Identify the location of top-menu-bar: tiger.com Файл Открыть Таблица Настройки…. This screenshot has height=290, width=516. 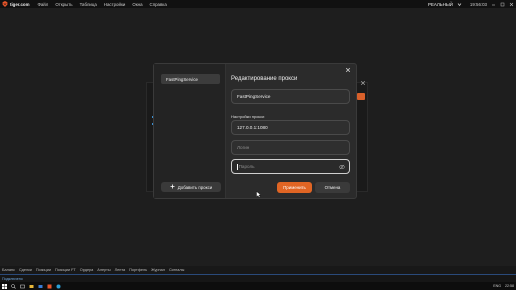
(258, 4).